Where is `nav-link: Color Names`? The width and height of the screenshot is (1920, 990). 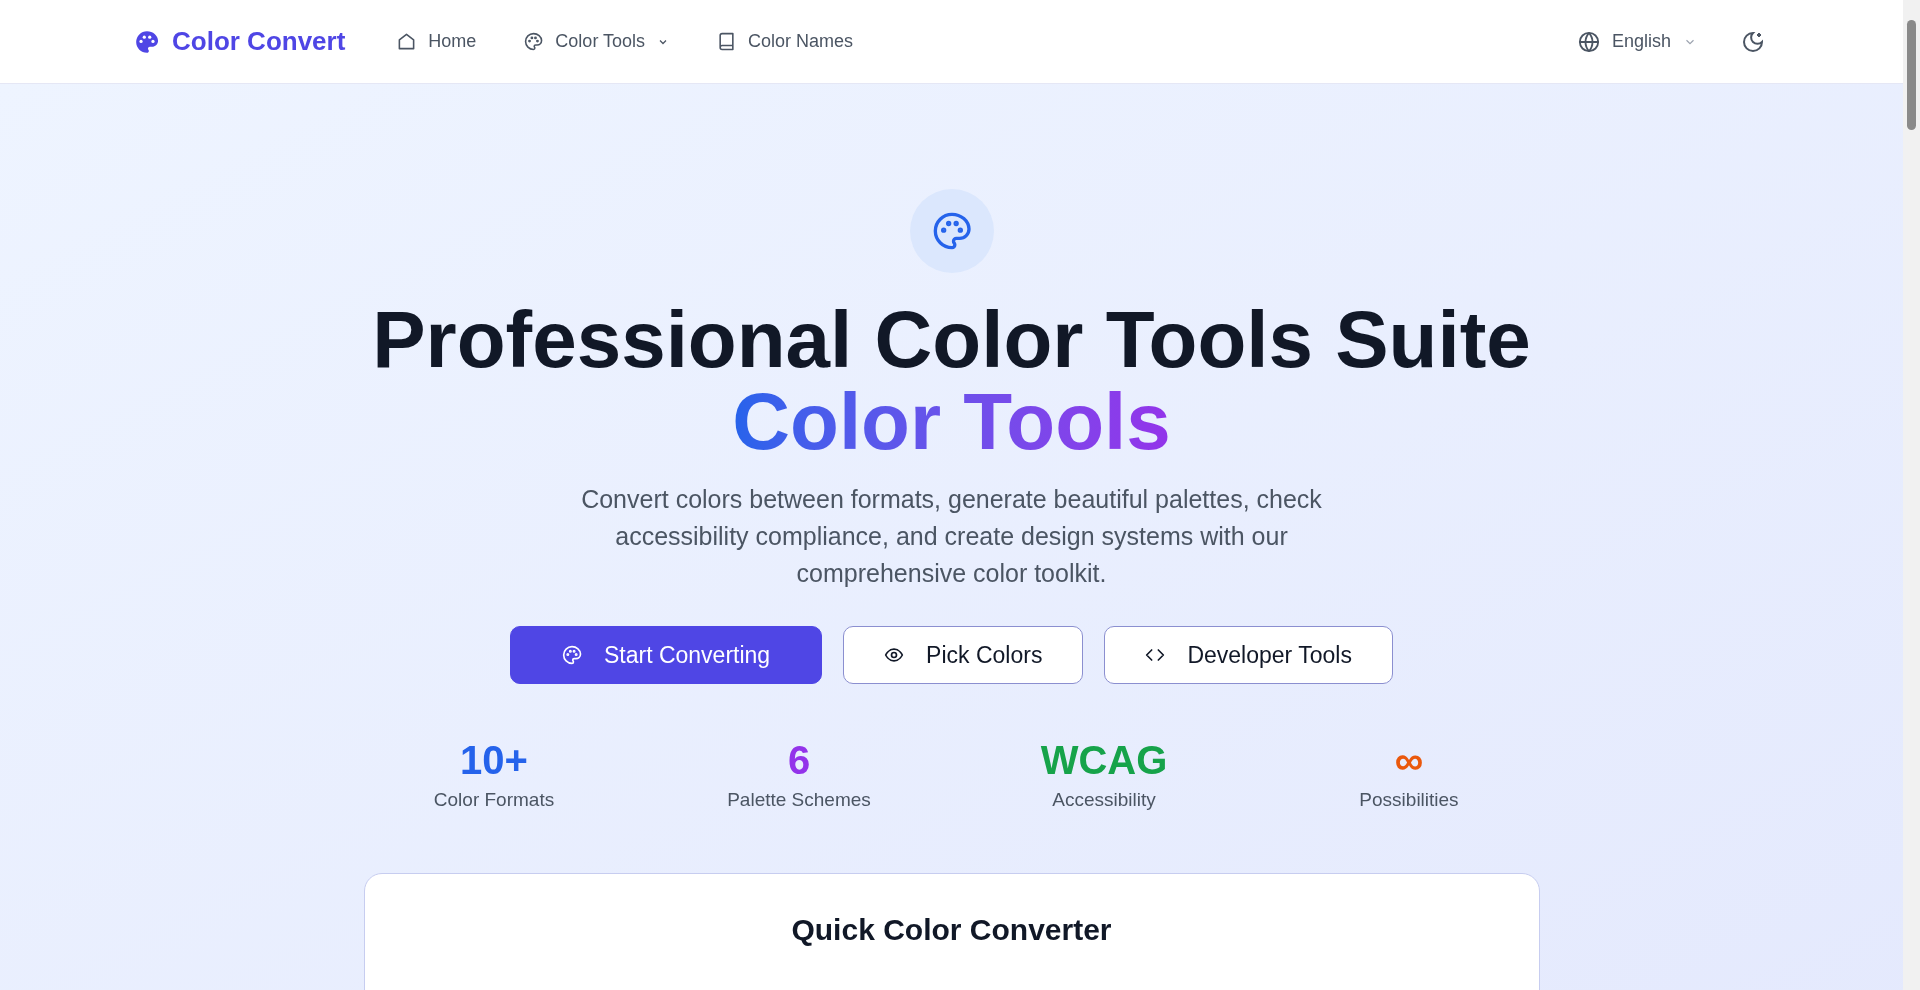
nav-link: Color Names is located at coordinates (785, 41).